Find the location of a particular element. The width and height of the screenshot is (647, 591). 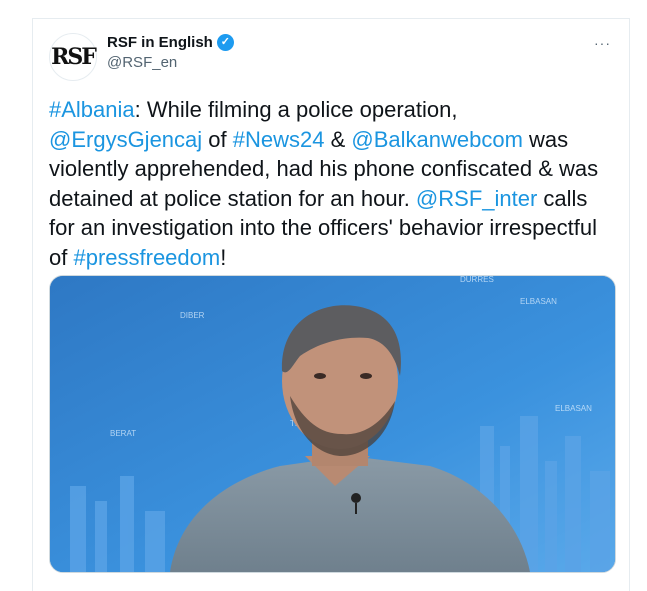

hashtag-link: #Albania is located at coordinates (92, 109).